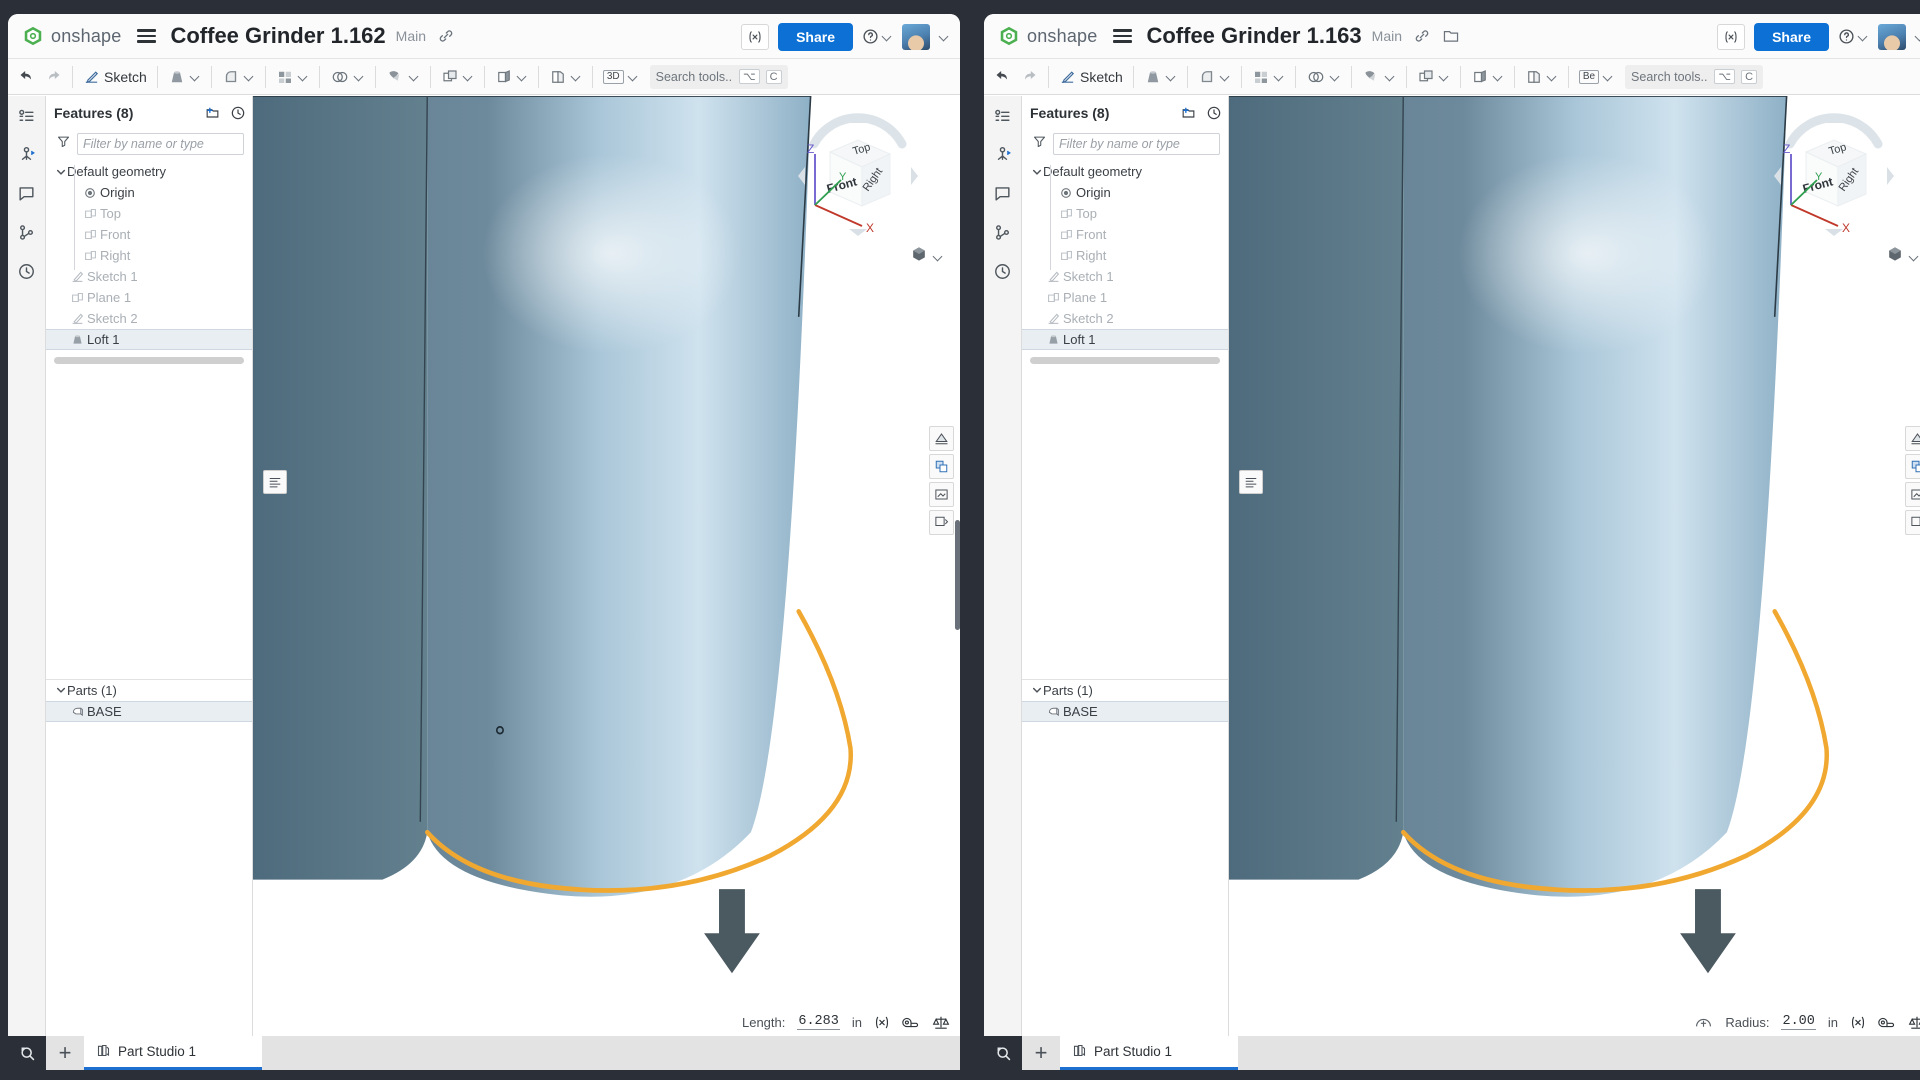  What do you see at coordinates (941, 438) in the screenshot?
I see `section-view-icon` at bounding box center [941, 438].